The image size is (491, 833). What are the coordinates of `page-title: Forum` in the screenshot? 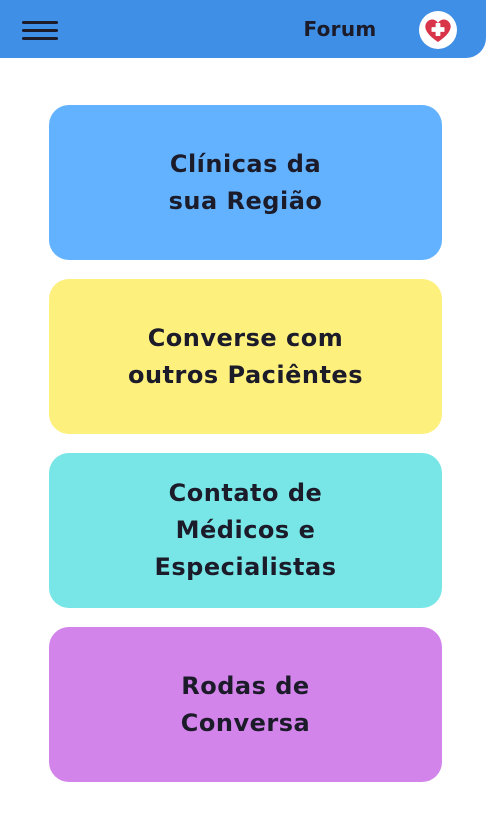 It's located at (340, 29).